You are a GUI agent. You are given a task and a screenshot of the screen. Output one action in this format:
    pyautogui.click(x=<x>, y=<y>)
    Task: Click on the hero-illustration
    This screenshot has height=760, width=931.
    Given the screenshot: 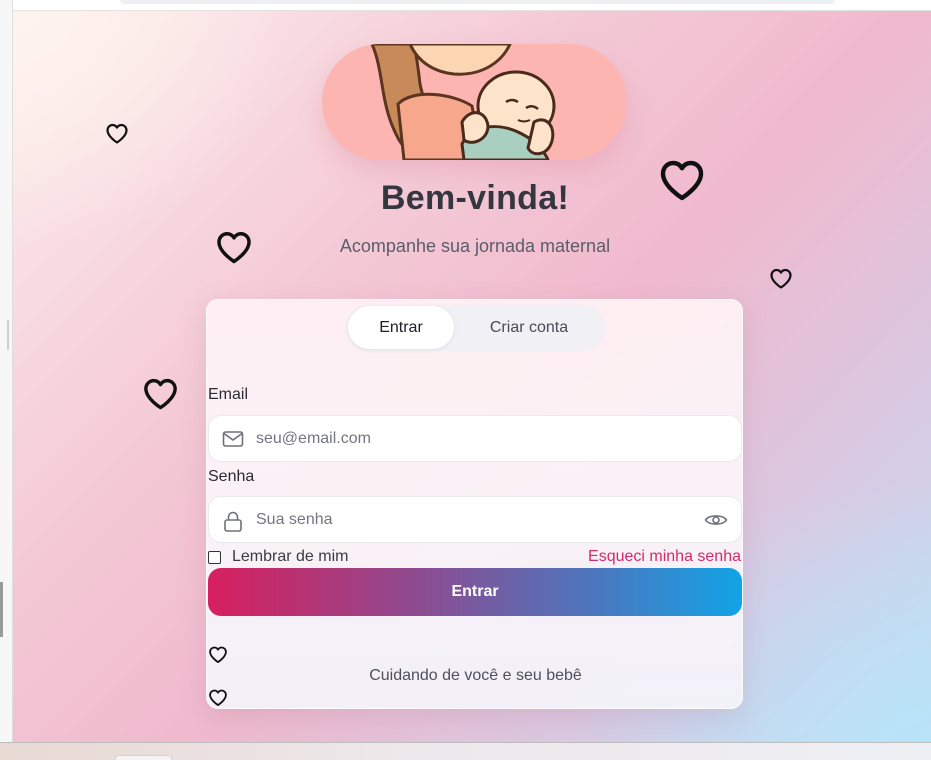 What is the action you would take?
    pyautogui.click(x=474, y=102)
    